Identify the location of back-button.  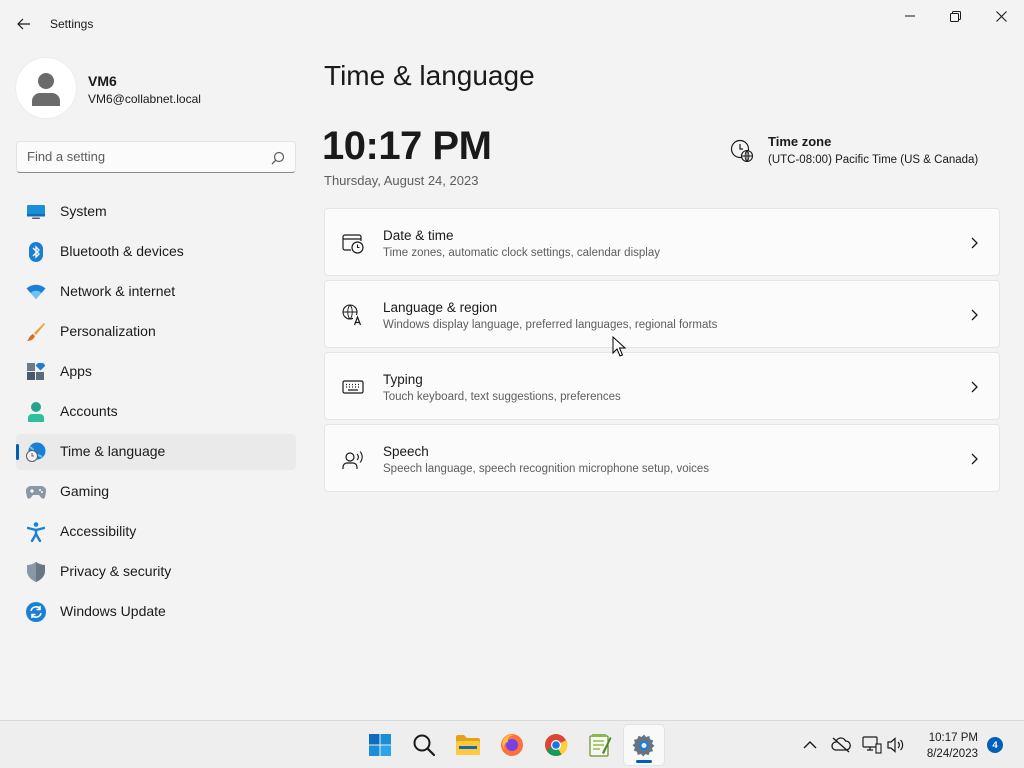
(24, 24).